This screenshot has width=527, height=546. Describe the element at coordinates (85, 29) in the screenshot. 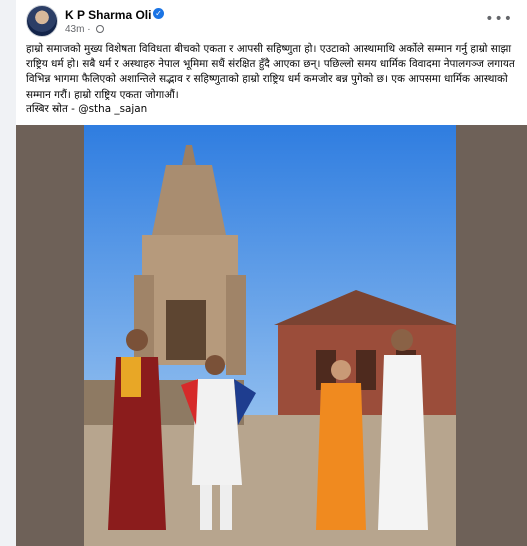

I see `post-meta: 43m ·` at that location.